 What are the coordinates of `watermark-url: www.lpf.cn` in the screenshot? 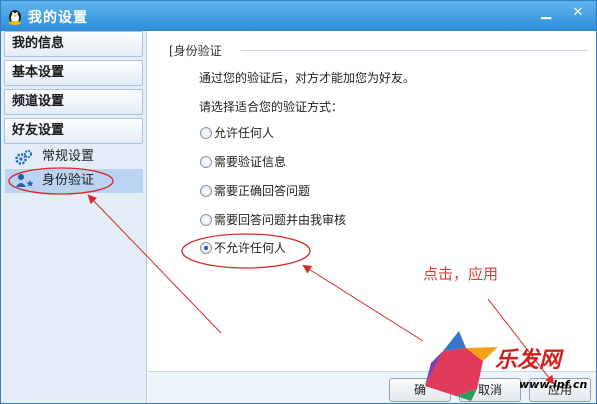 It's located at (553, 384).